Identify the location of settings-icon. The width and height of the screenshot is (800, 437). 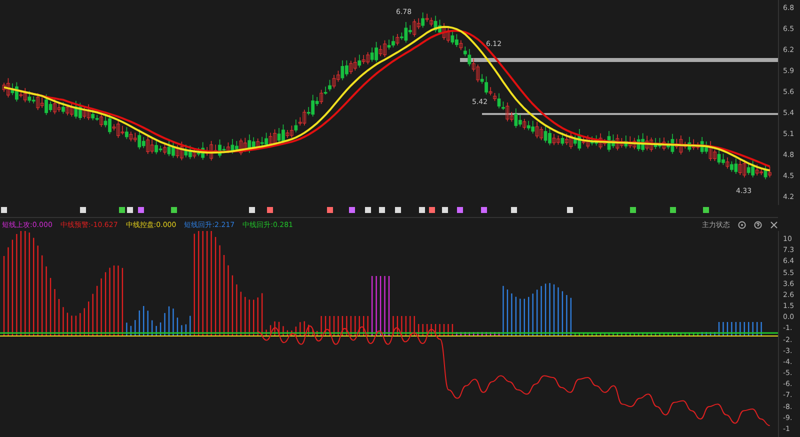
(742, 224).